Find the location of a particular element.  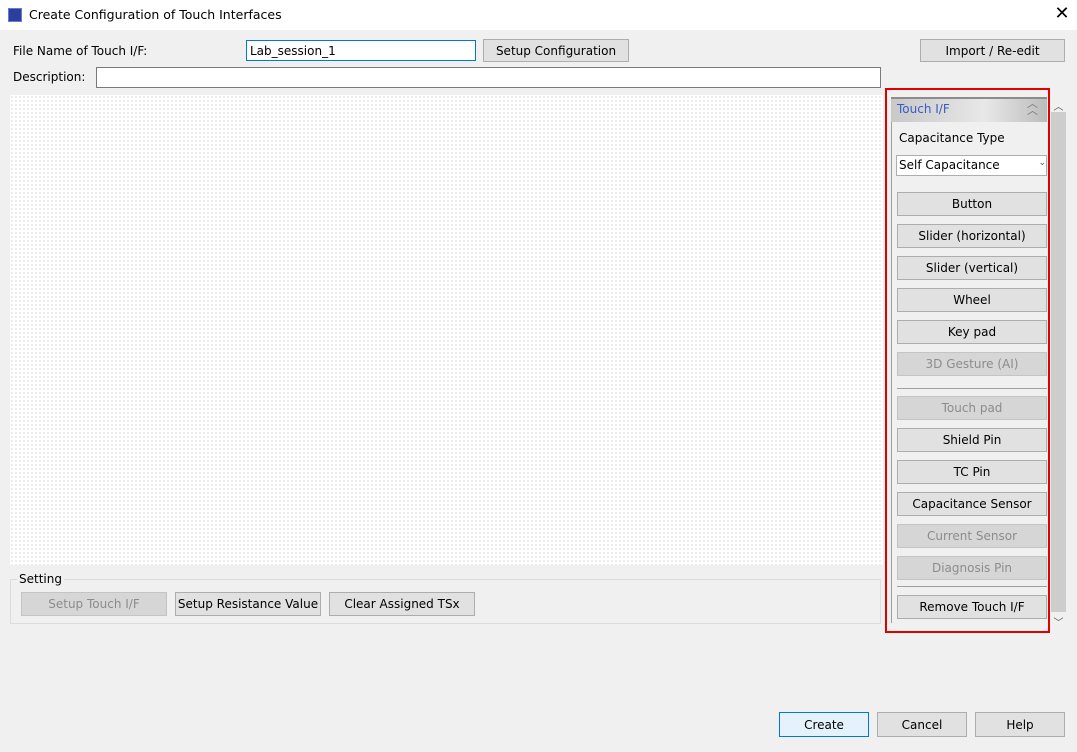

highlight-box is located at coordinates (967, 360).